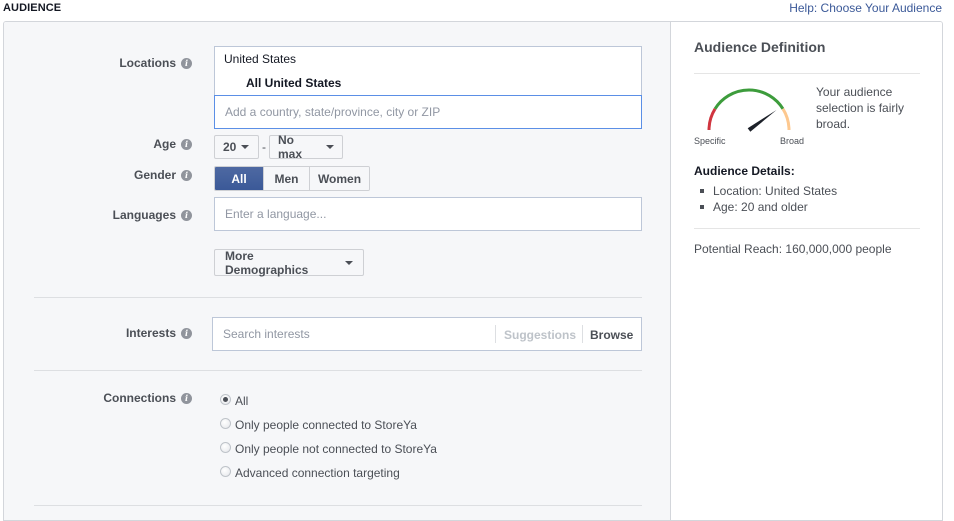 This screenshot has height=521, width=954. Describe the element at coordinates (164, 144) in the screenshot. I see `age-label-text: Age` at that location.